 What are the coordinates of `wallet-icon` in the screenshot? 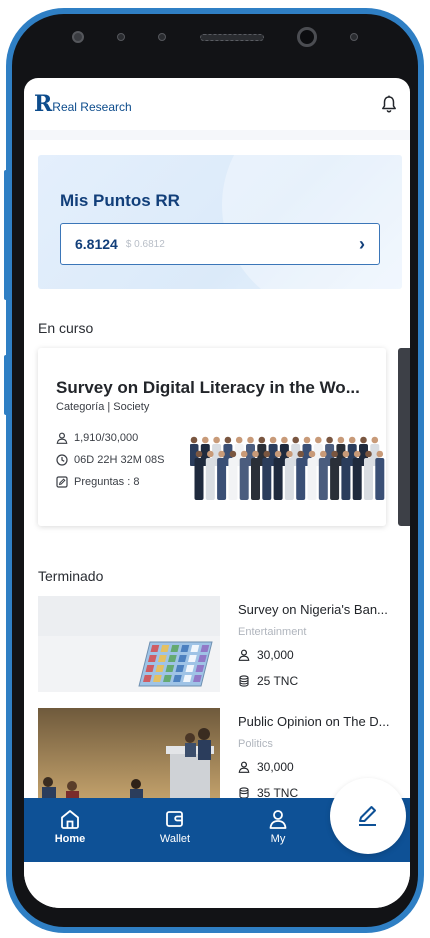 It's located at (174, 819).